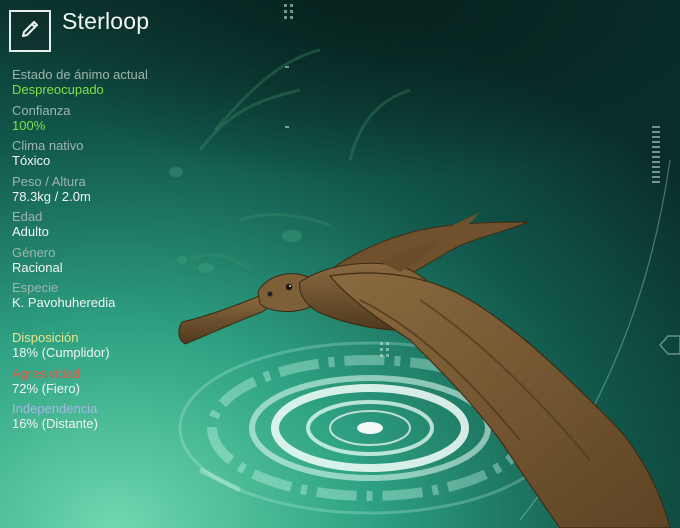 The height and width of the screenshot is (528, 680). Describe the element at coordinates (46, 388) in the screenshot. I see `trait-value: 72% (Fiero)` at that location.